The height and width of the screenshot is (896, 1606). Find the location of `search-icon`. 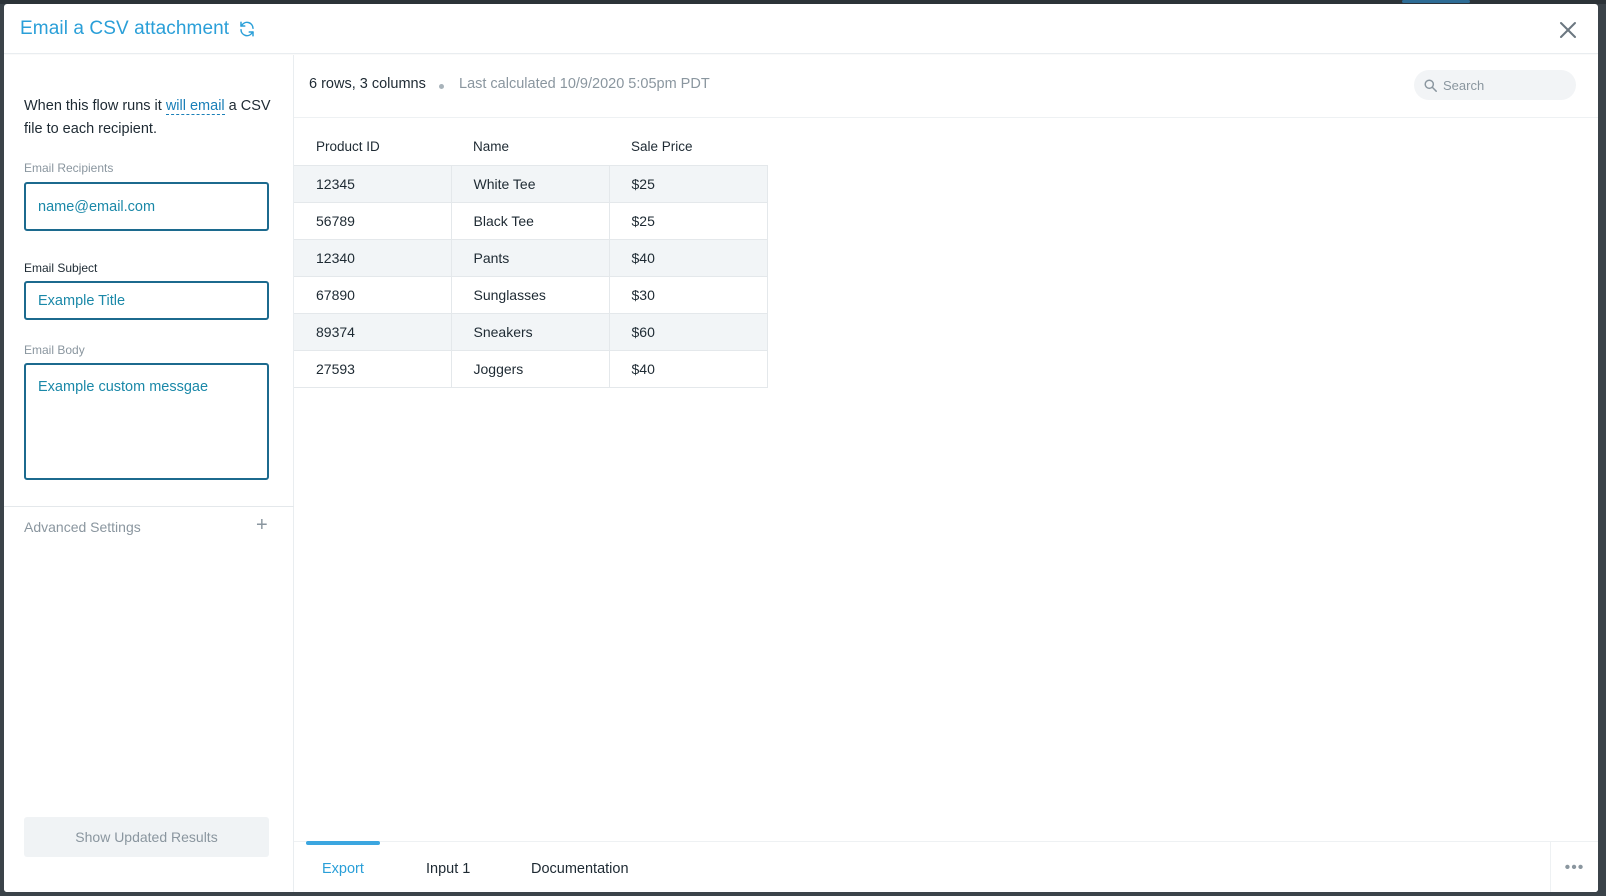

search-icon is located at coordinates (1430, 85).